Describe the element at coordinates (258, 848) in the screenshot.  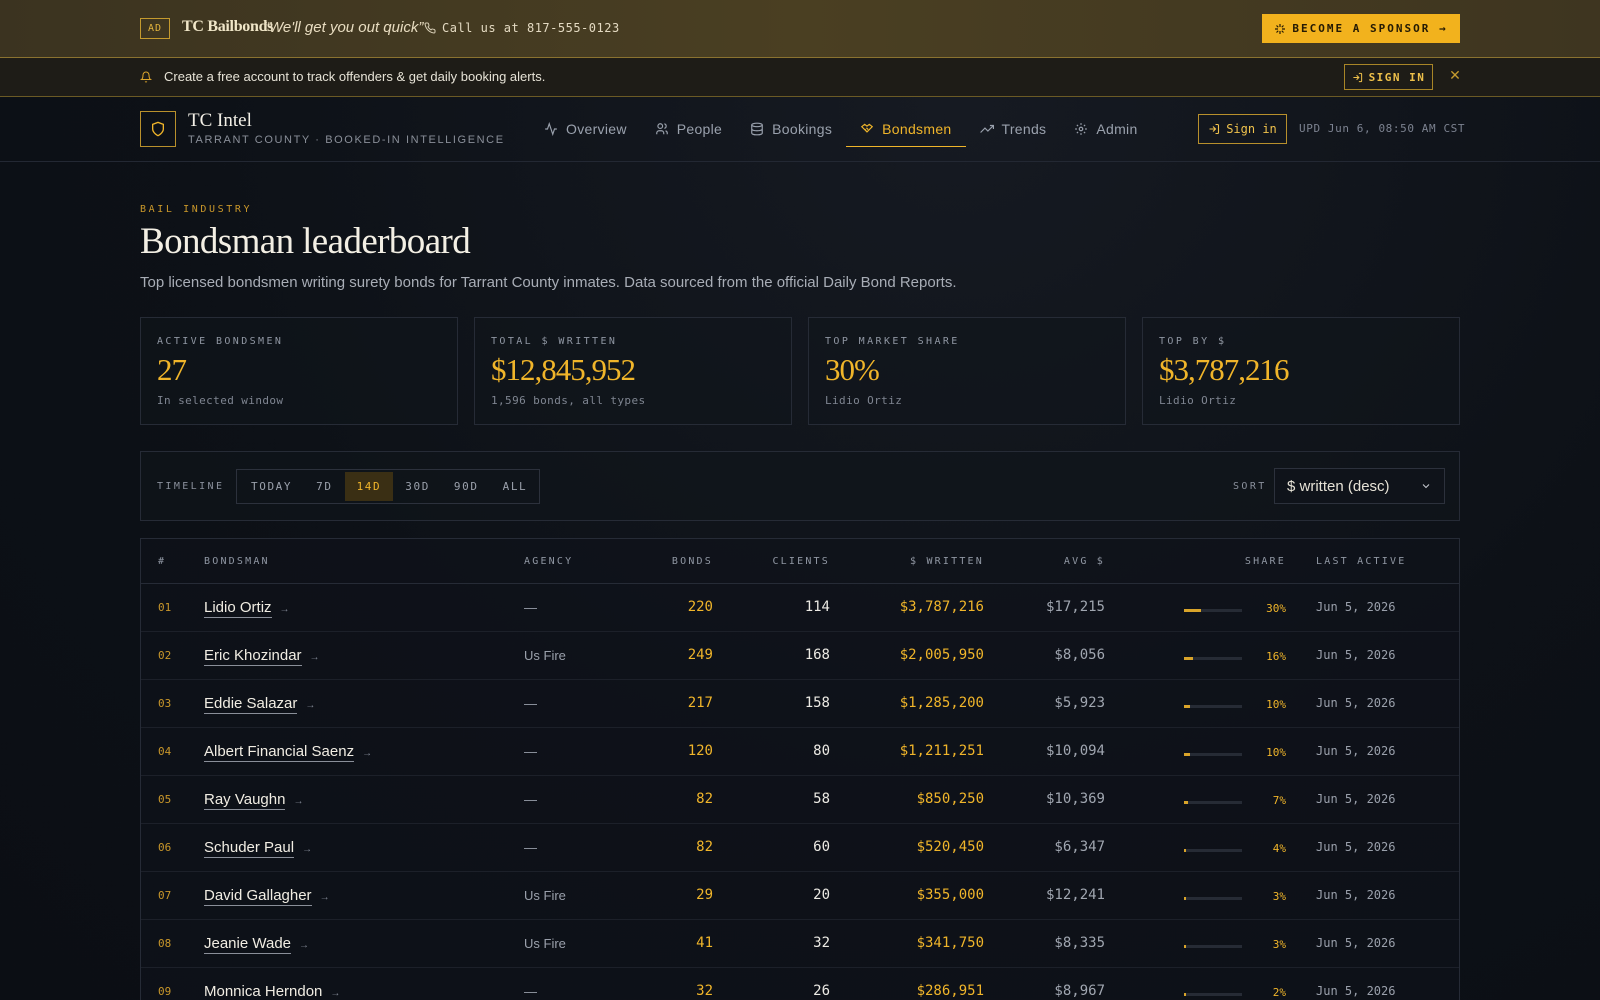
I see `bondsman-link: Schuder Paul →` at that location.